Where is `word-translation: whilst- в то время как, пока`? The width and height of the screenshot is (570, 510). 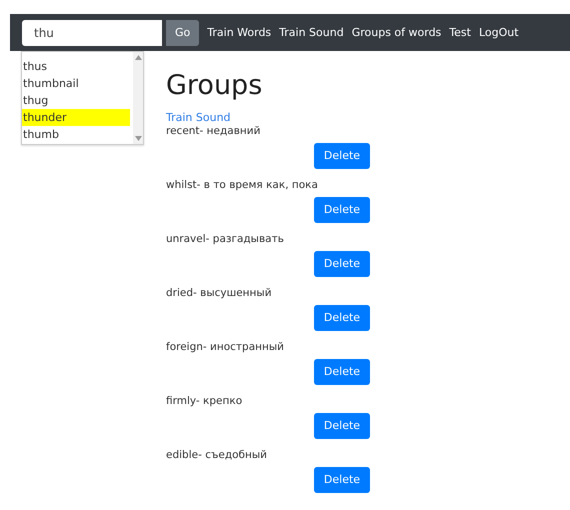
word-translation: whilst- в то время как, пока is located at coordinates (242, 184).